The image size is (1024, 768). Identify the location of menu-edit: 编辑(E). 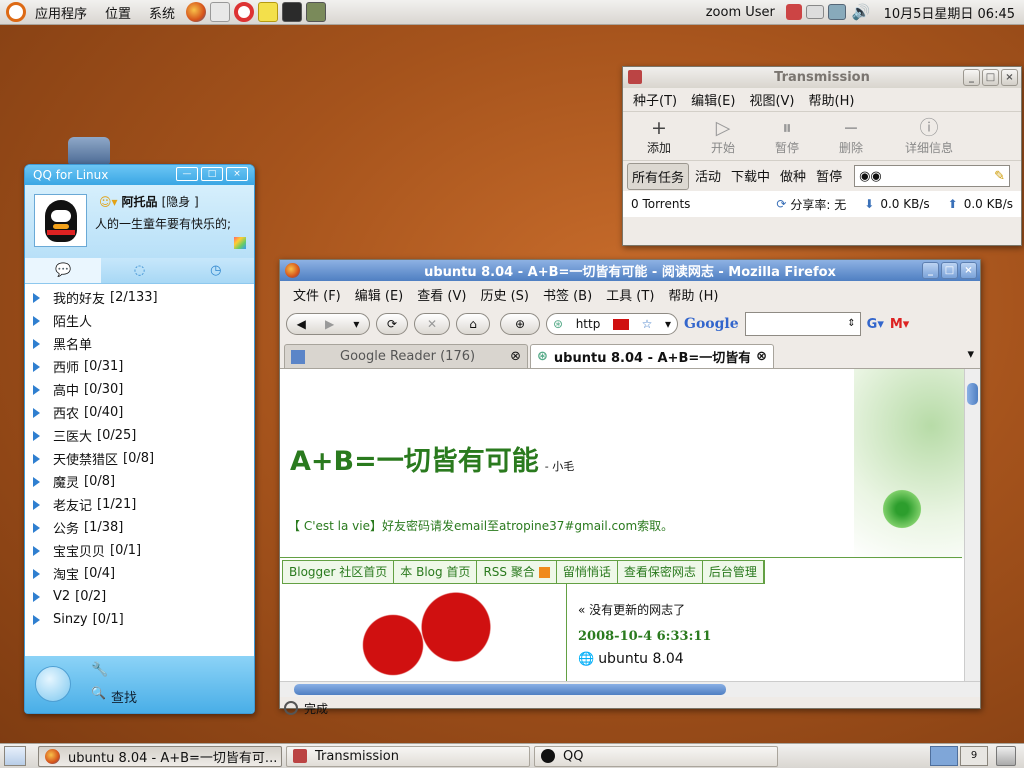
(713, 99).